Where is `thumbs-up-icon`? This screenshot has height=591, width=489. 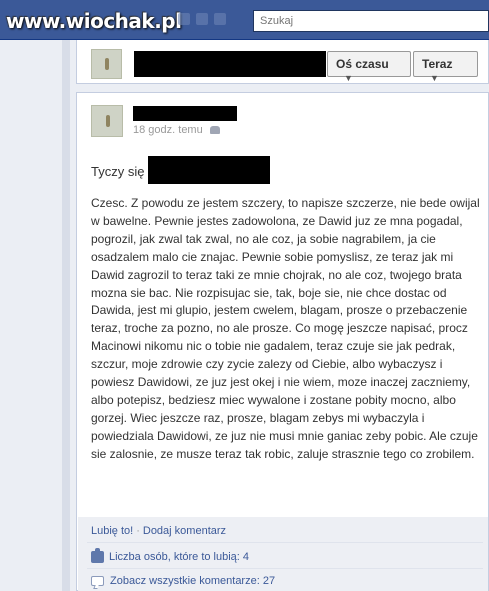 thumbs-up-icon is located at coordinates (97, 555).